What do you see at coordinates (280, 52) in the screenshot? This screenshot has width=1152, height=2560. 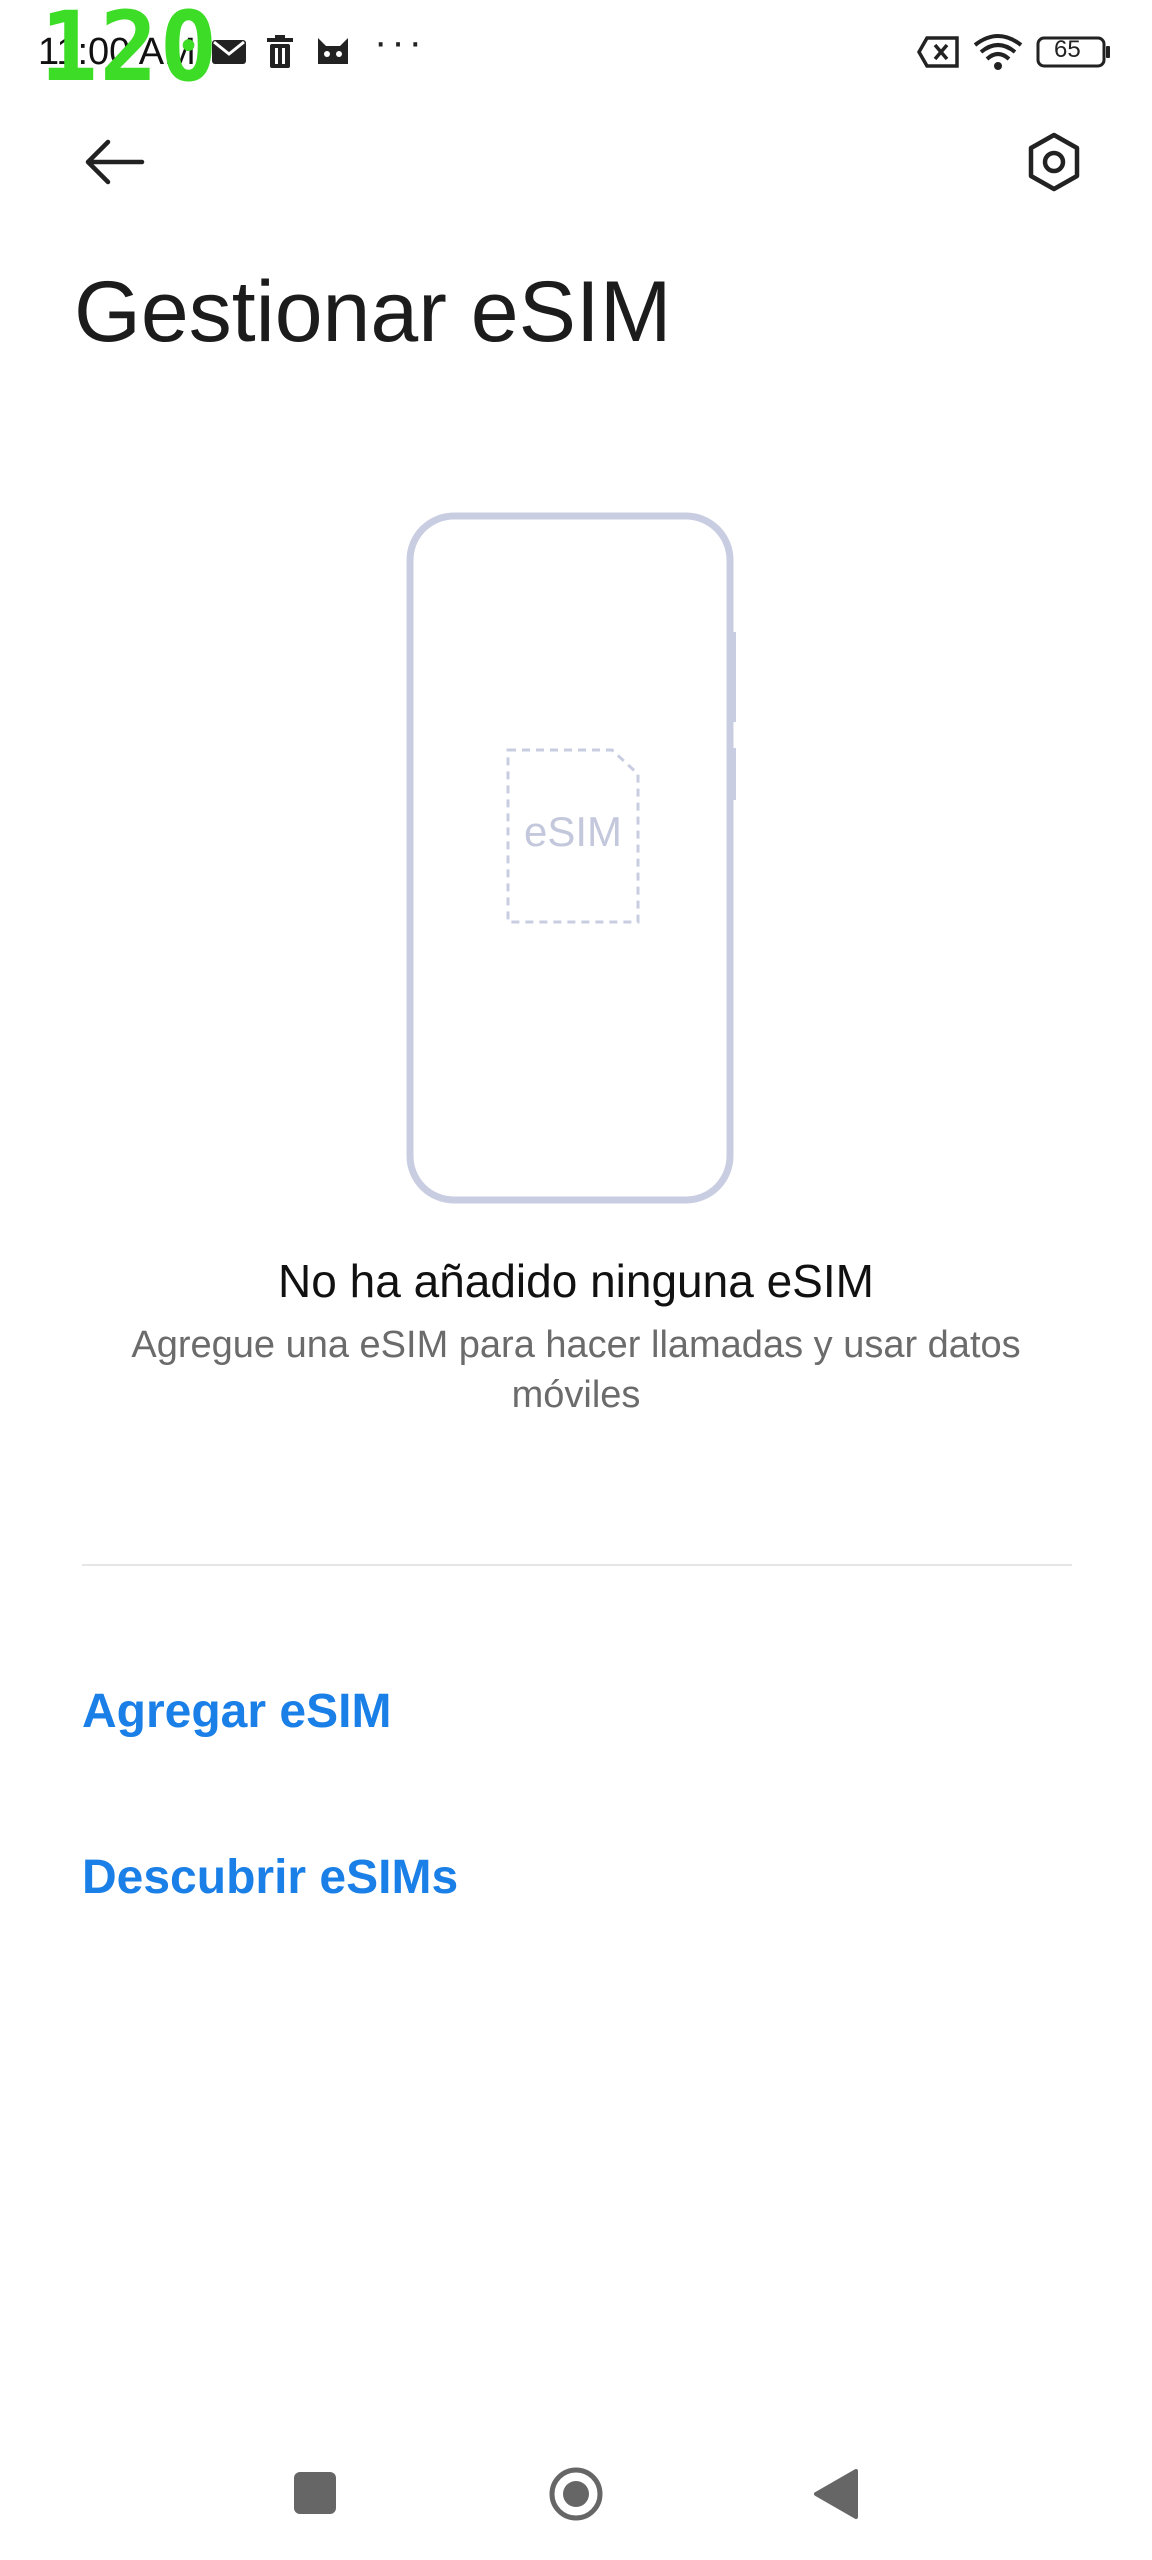 I see `trash-icon` at bounding box center [280, 52].